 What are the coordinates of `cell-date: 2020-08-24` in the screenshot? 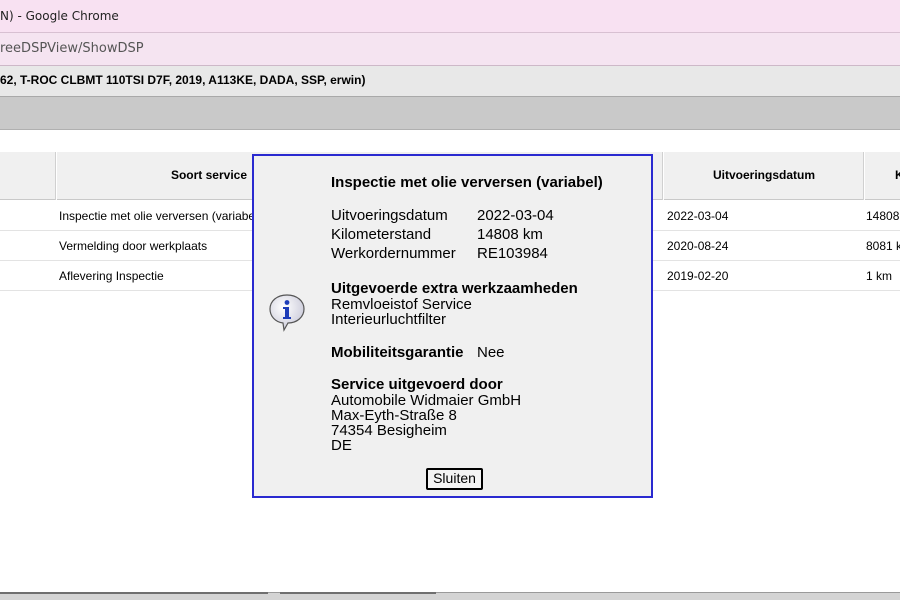 It's located at (698, 246).